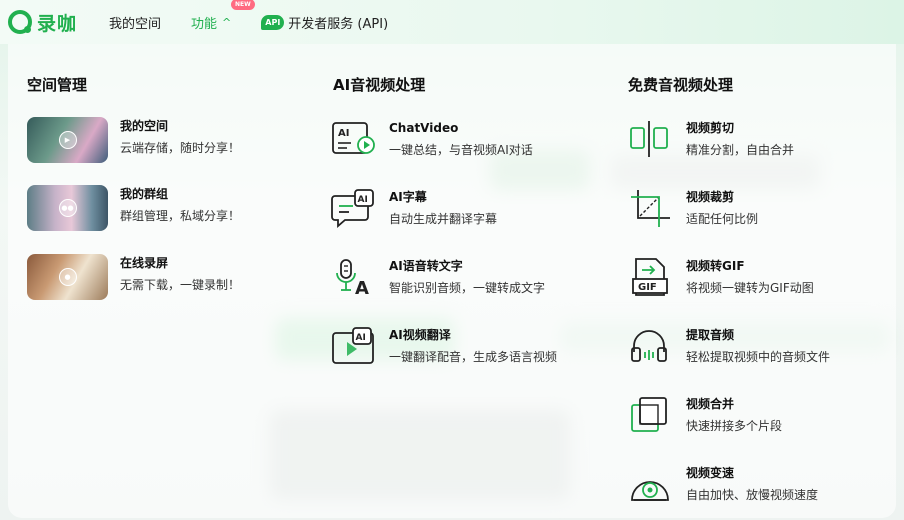 The image size is (904, 520). Describe the element at coordinates (426, 266) in the screenshot. I see `item-title: AI语音转文字` at that location.